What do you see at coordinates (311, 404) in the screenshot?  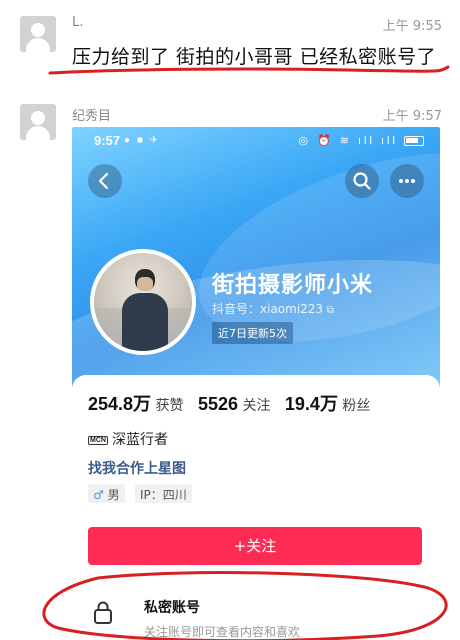 I see `followers-count: 19.4万` at bounding box center [311, 404].